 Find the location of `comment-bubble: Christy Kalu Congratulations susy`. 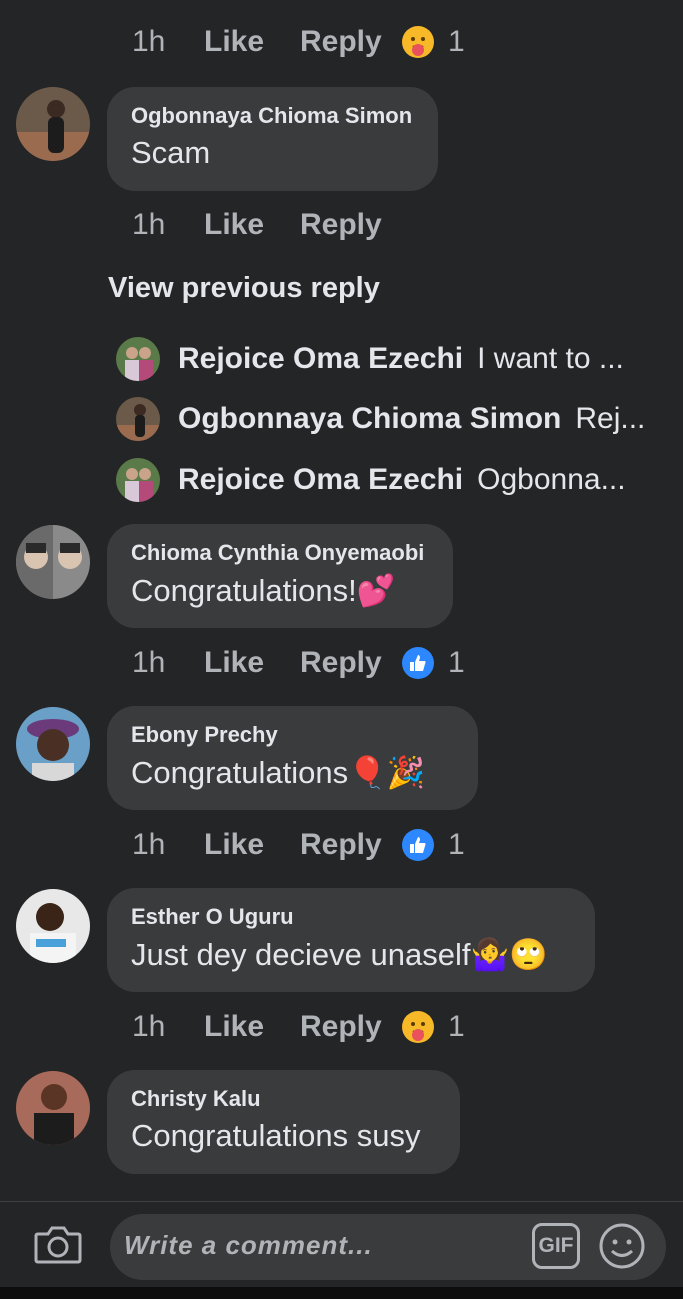

comment-bubble: Christy Kalu Congratulations susy is located at coordinates (283, 1122).